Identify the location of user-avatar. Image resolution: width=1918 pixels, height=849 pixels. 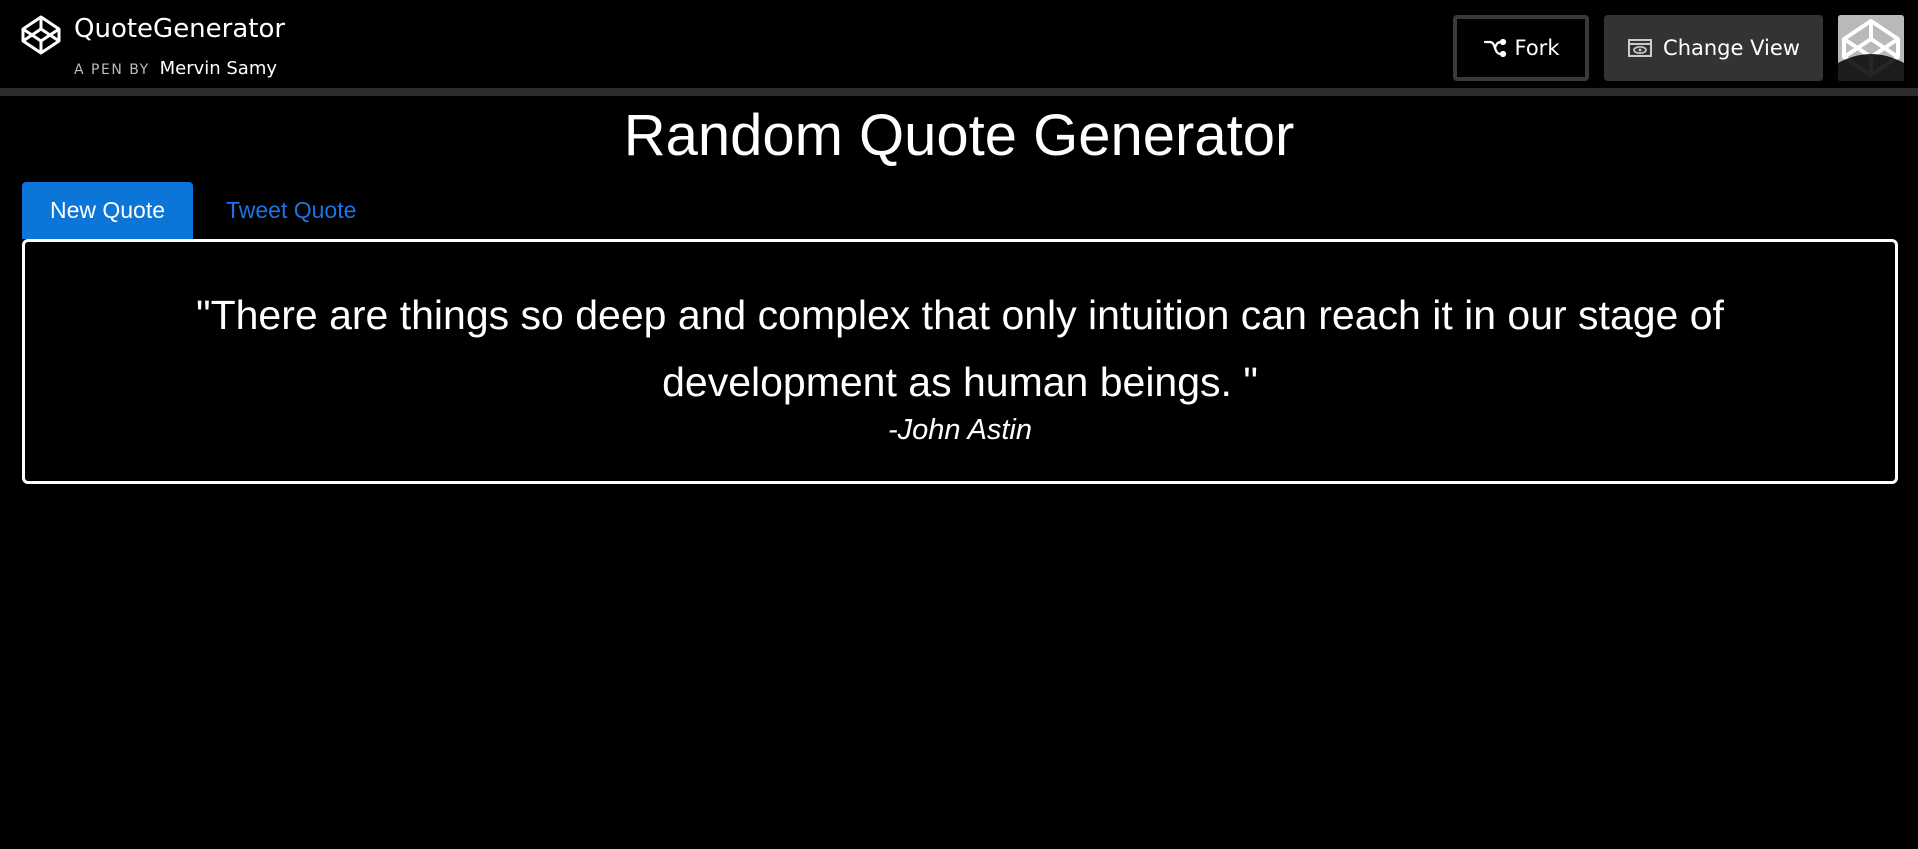
(1871, 48).